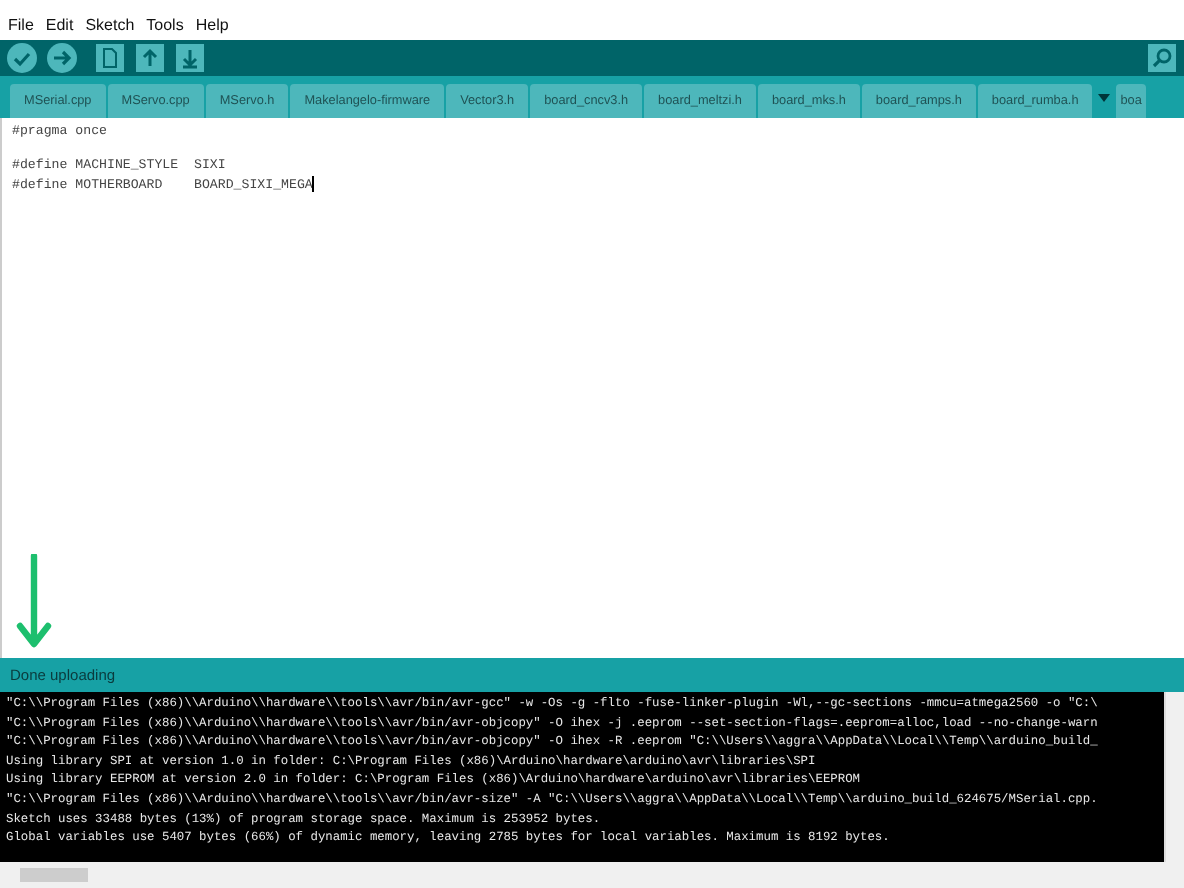 The image size is (1184, 888). I want to click on serial-monitor-search-icon, so click(1162, 58).